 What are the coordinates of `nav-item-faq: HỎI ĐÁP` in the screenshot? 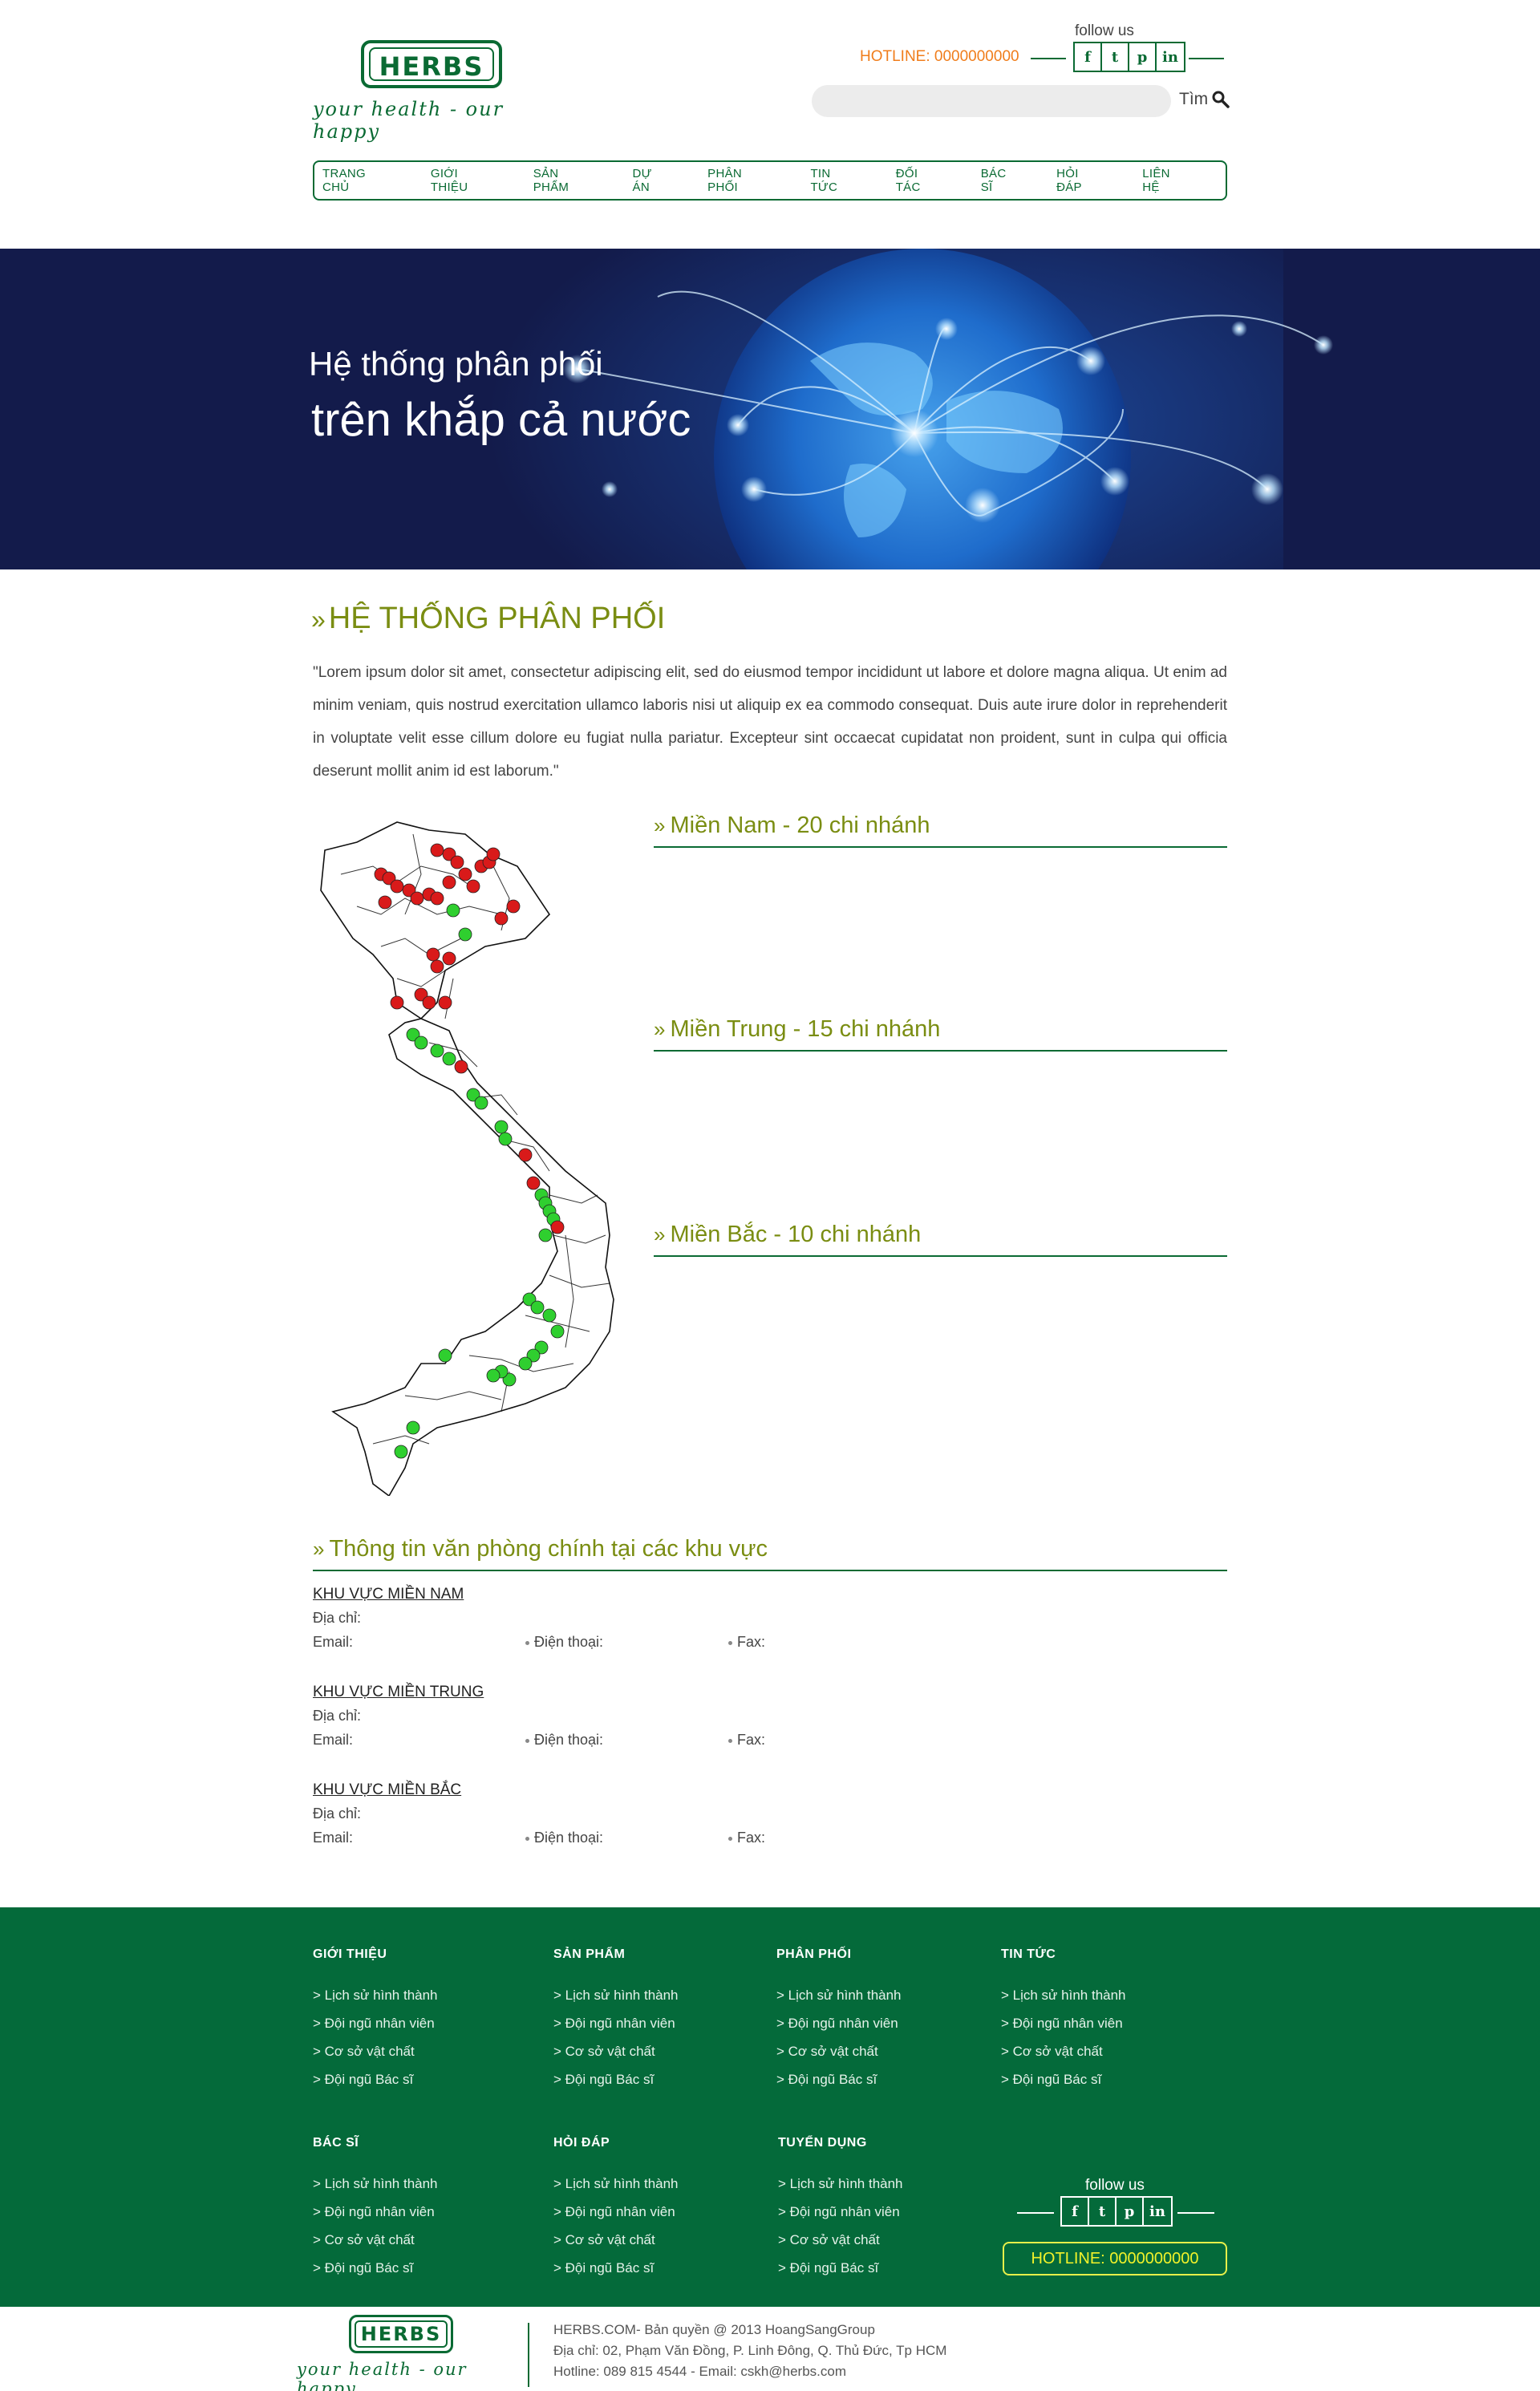 It's located at (1081, 180).